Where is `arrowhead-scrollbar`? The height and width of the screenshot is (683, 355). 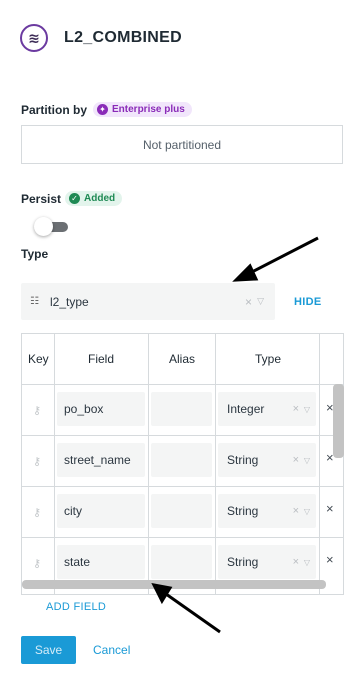 arrowhead-scrollbar is located at coordinates (162, 593).